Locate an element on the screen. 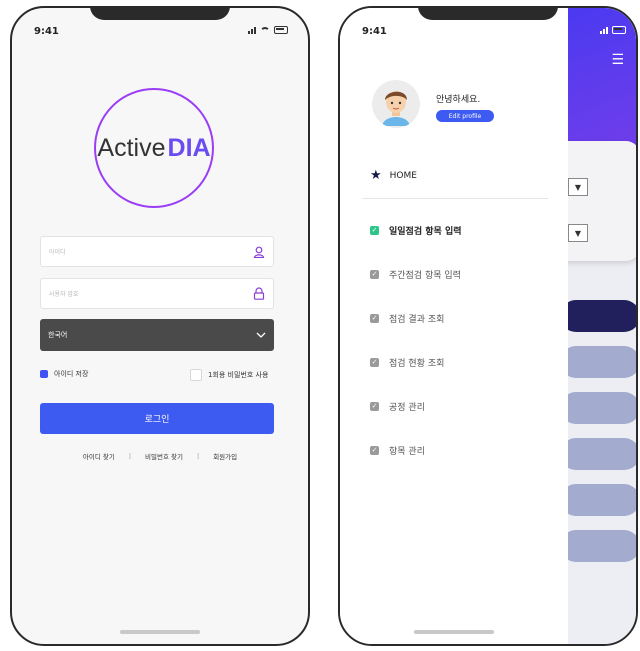  password-field: 사용자 암호 is located at coordinates (157, 293).